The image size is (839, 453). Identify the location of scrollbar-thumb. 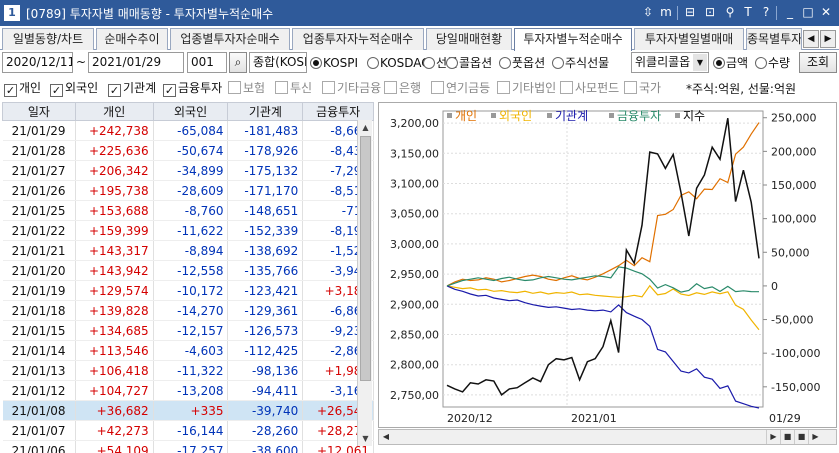
(365, 258).